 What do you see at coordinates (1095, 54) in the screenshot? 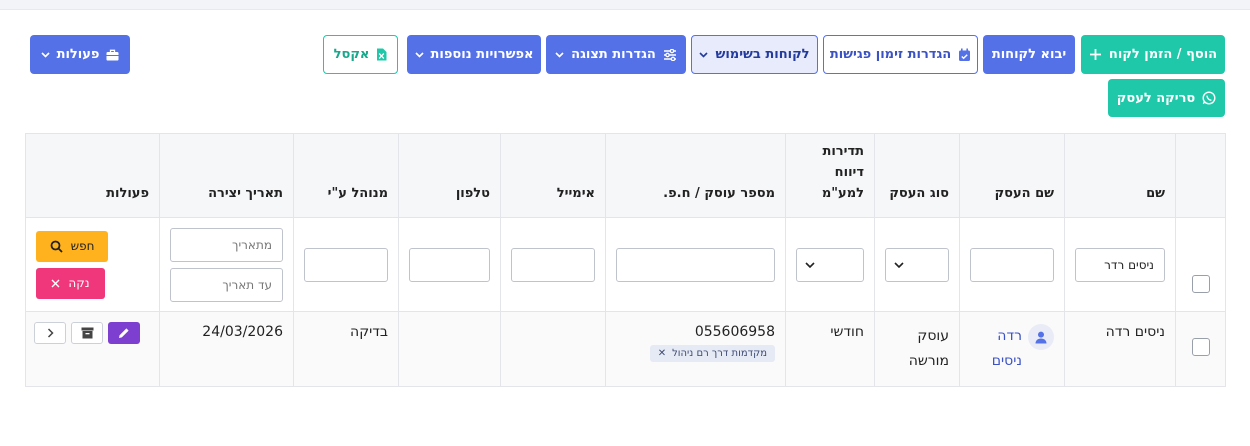
I see `plus-icon` at bounding box center [1095, 54].